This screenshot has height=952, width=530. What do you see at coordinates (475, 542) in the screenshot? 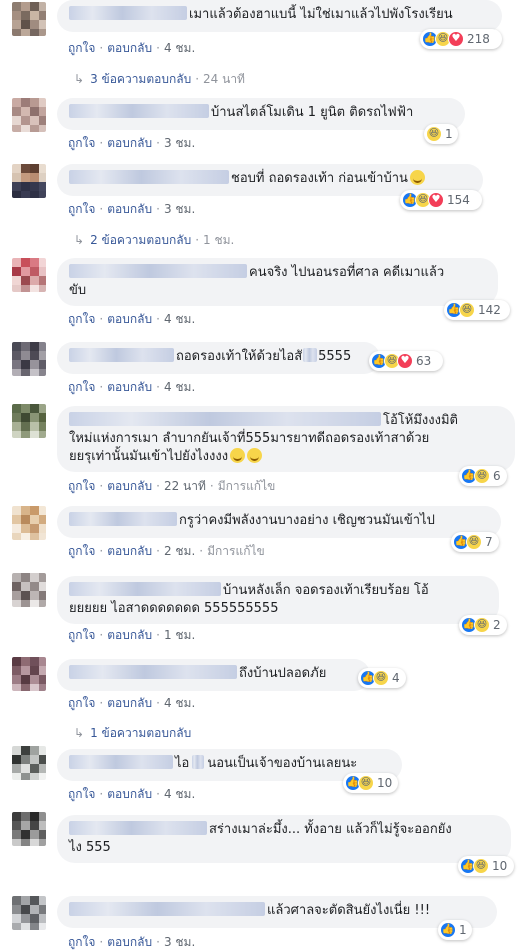
I see `reaction-summary: 👍 😆 7` at bounding box center [475, 542].